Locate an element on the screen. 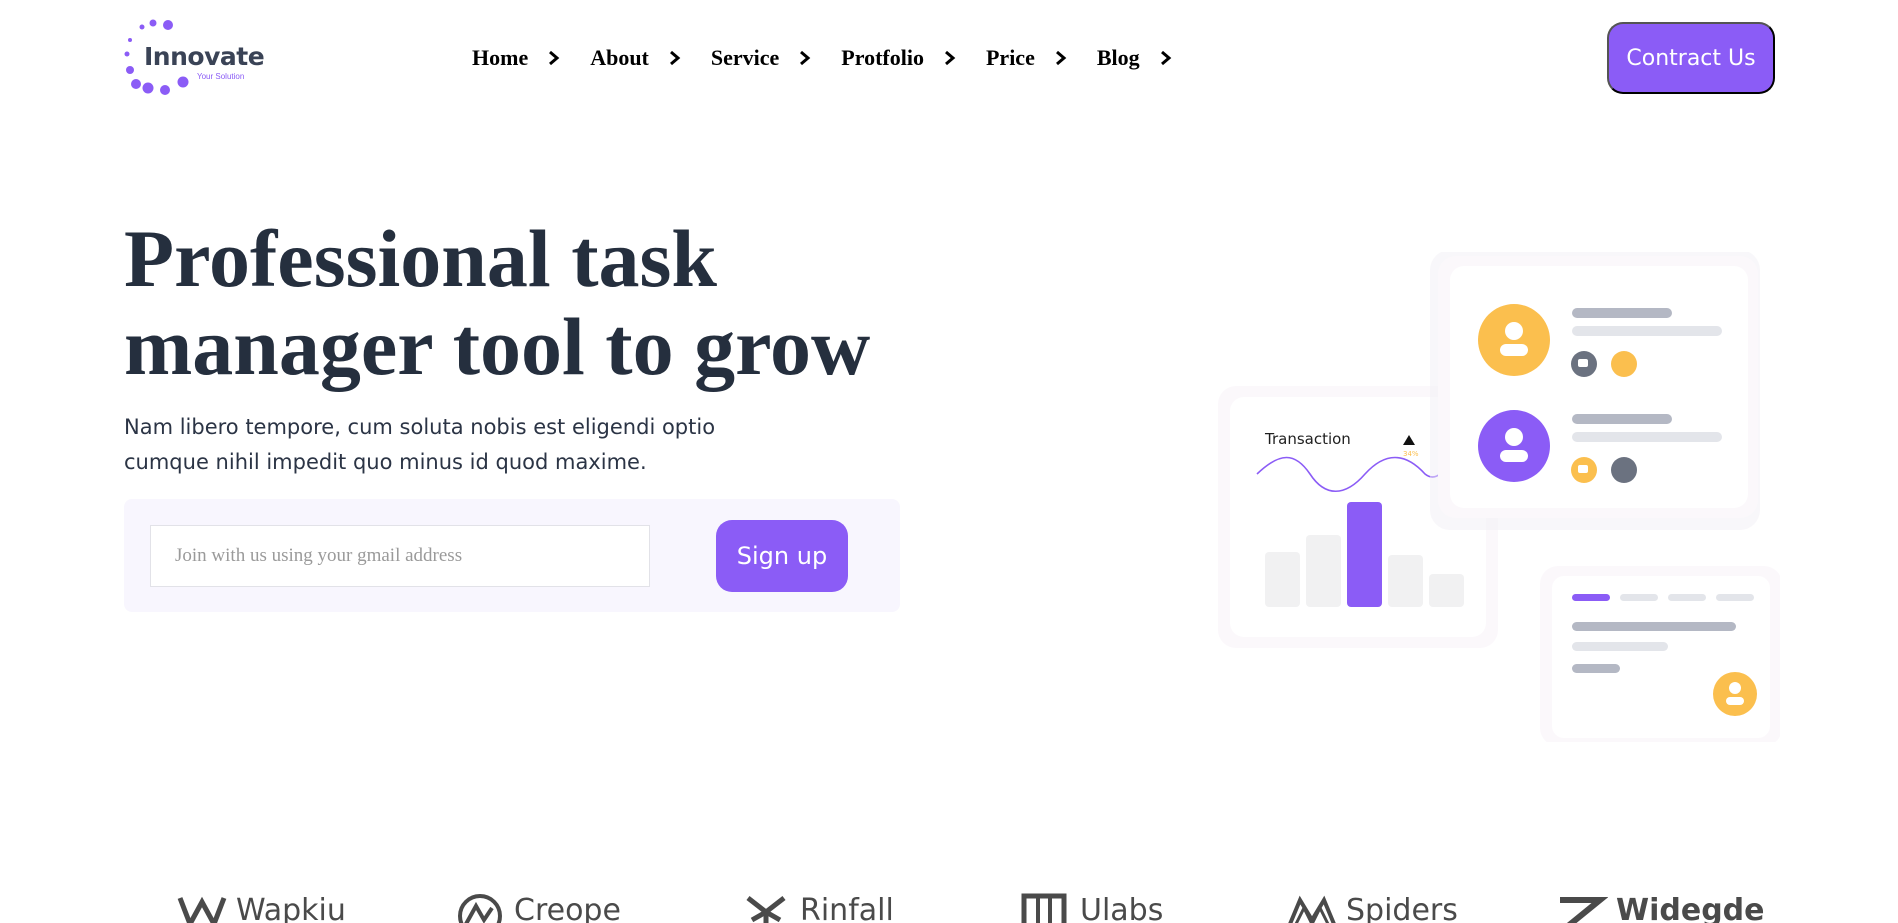  partner-logo: Ulabs is located at coordinates (1091, 906).